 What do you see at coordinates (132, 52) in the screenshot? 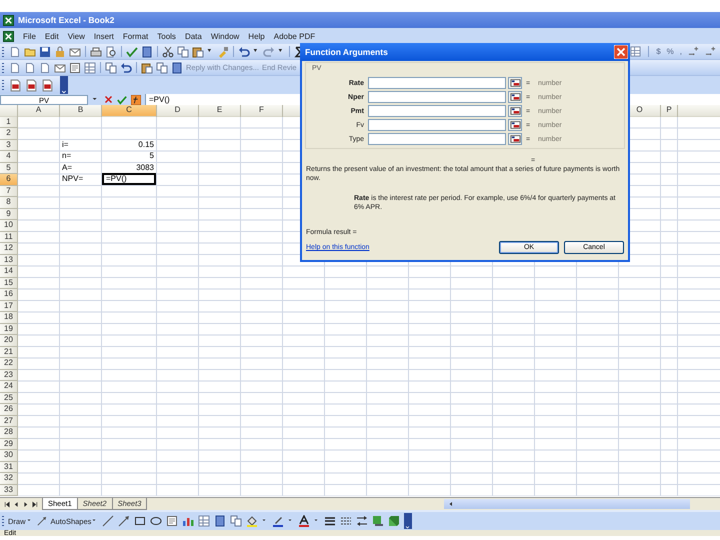
I see `spelling-check-icon` at bounding box center [132, 52].